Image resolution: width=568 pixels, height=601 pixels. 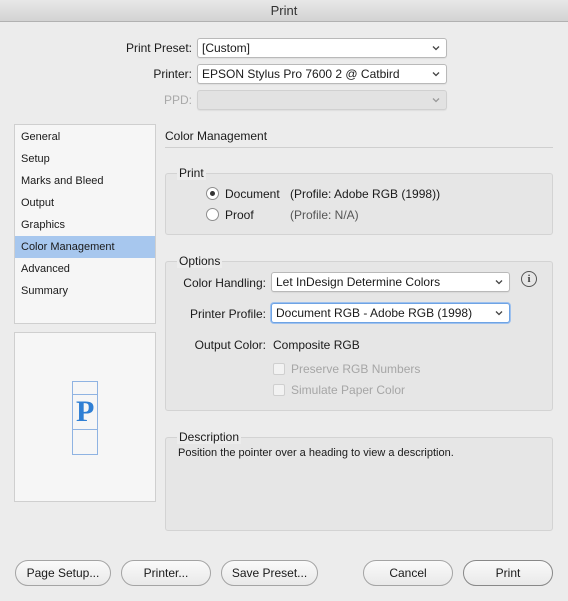 I want to click on color-handling-label: Color Handling:, so click(x=224, y=283).